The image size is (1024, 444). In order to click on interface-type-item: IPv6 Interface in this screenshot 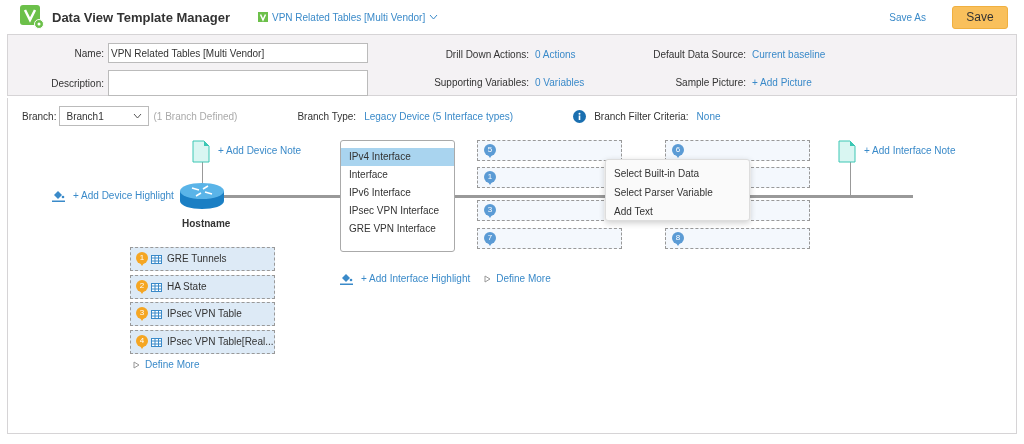, I will do `click(397, 193)`.